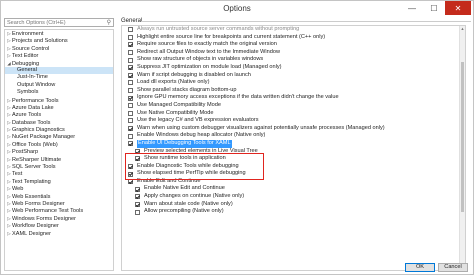 Image resolution: width=474 pixels, height=275 pixels. Describe the element at coordinates (59, 33) in the screenshot. I see `tree-item: ▷Environment` at that location.